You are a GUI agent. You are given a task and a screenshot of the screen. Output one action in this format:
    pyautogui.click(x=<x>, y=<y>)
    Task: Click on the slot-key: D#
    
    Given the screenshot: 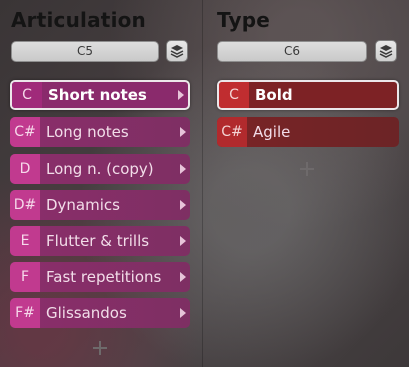 What is the action you would take?
    pyautogui.click(x=25, y=205)
    